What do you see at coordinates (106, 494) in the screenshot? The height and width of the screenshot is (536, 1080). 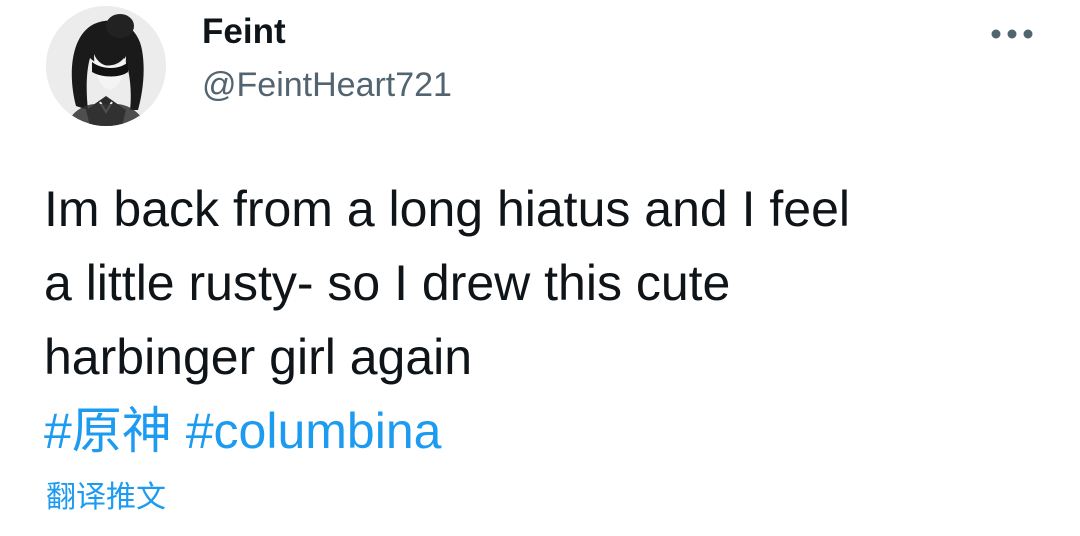 I see `translate-tweet-link: 翻译推文` at bounding box center [106, 494].